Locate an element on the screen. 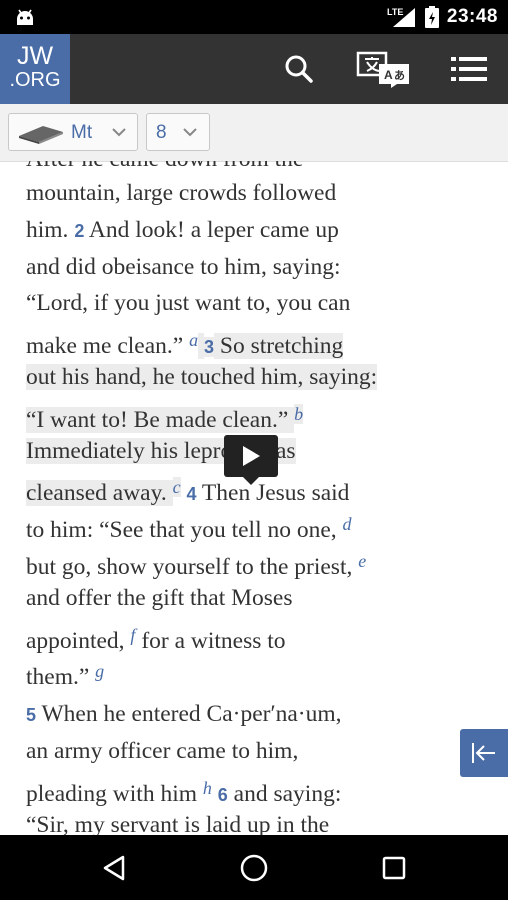  home-button is located at coordinates (254, 867).